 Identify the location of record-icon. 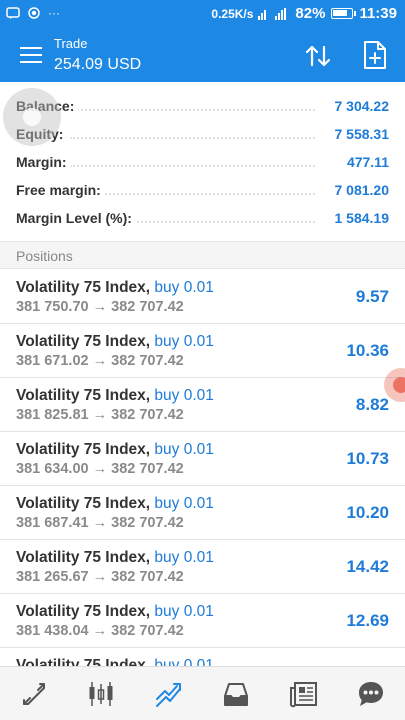
(34, 13).